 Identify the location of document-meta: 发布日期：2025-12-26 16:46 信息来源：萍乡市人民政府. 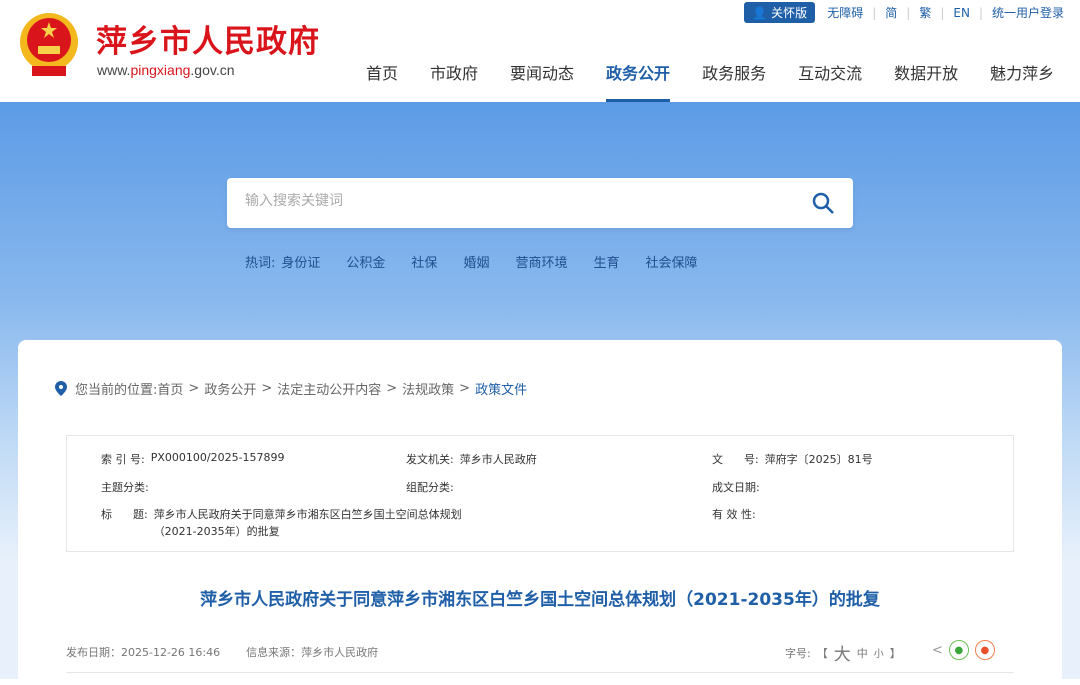
(222, 652).